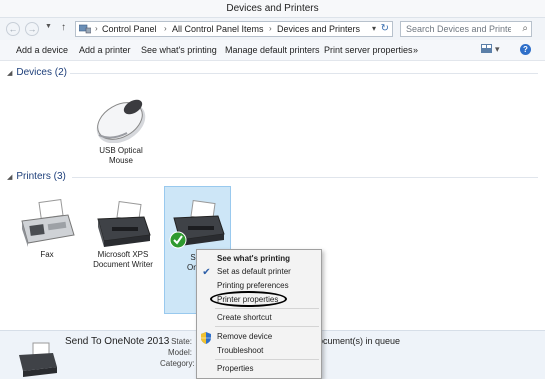 The height and width of the screenshot is (379, 545). Describe the element at coordinates (63, 27) in the screenshot. I see `up-arrow-icon: ↑` at that location.